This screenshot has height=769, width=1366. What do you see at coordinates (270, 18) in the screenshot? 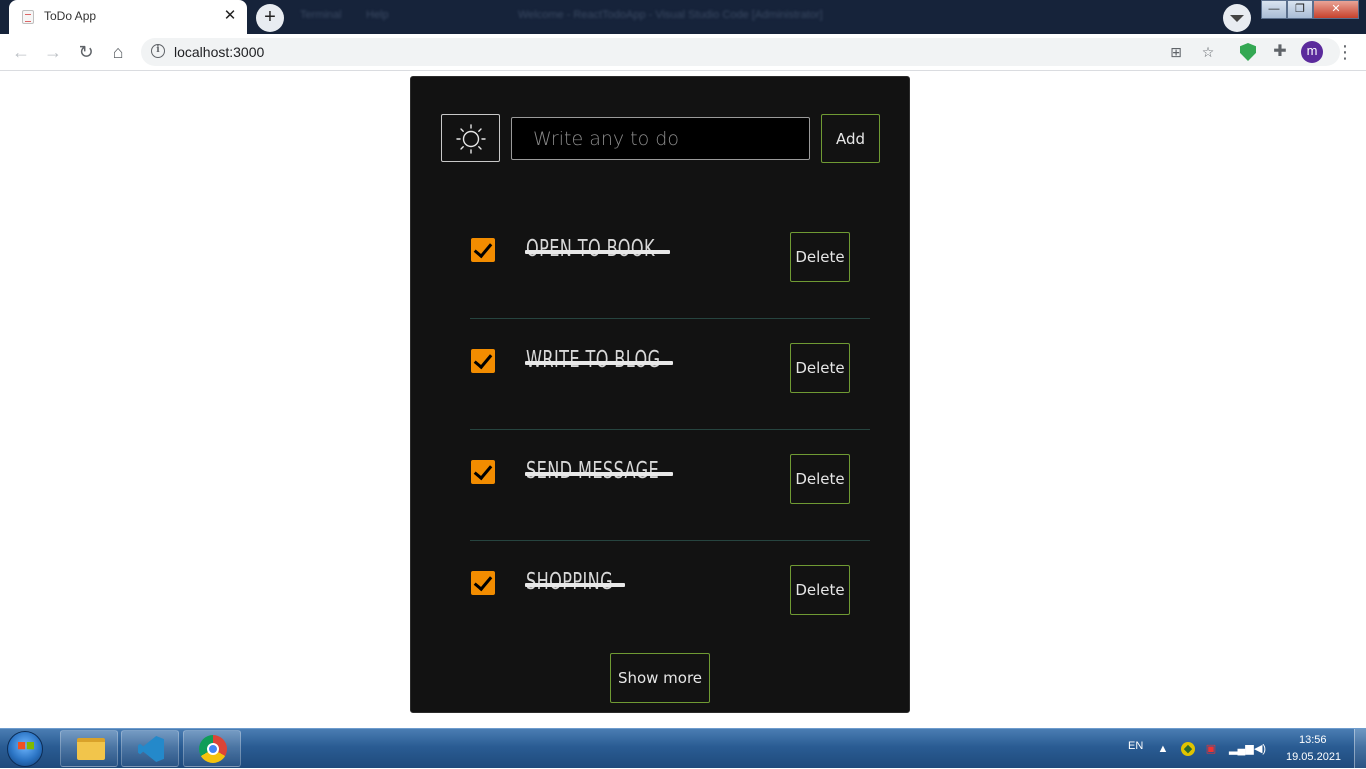
I see `new-tab-button: +` at bounding box center [270, 18].